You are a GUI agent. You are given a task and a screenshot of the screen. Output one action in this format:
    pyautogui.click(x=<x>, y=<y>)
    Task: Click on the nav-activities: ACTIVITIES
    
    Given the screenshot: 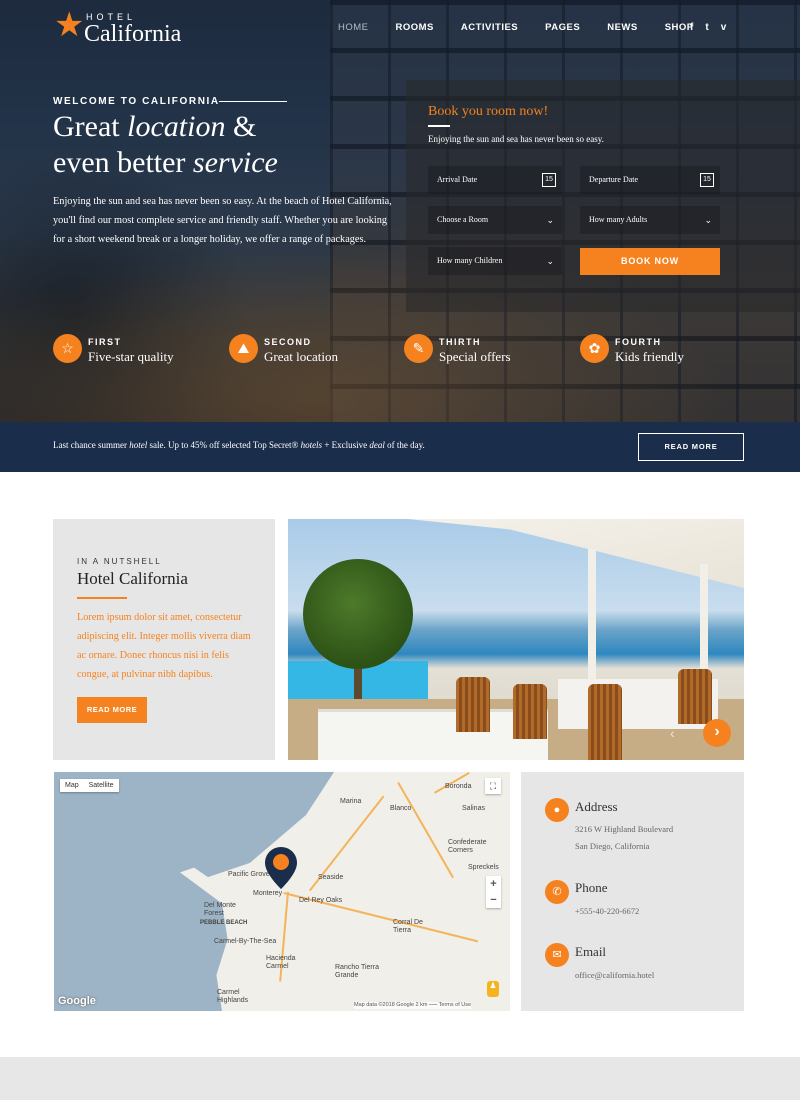 What is the action you would take?
    pyautogui.click(x=489, y=27)
    